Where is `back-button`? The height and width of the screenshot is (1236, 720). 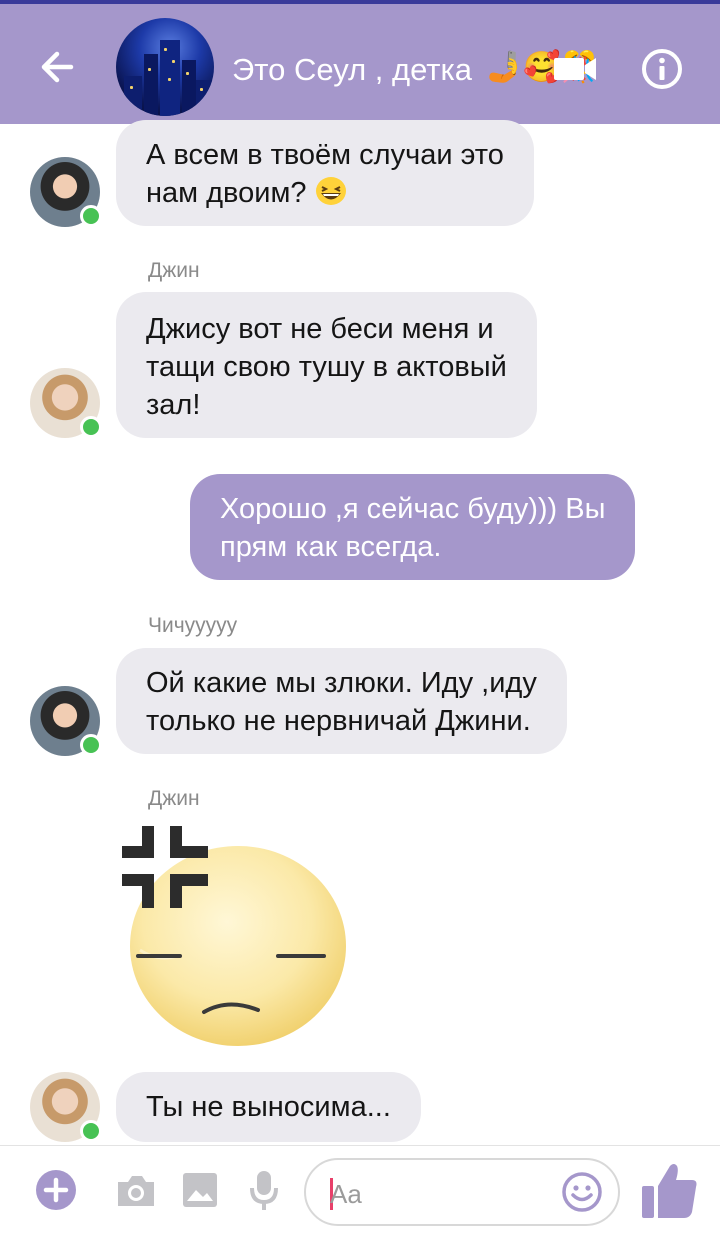 back-button is located at coordinates (57, 67).